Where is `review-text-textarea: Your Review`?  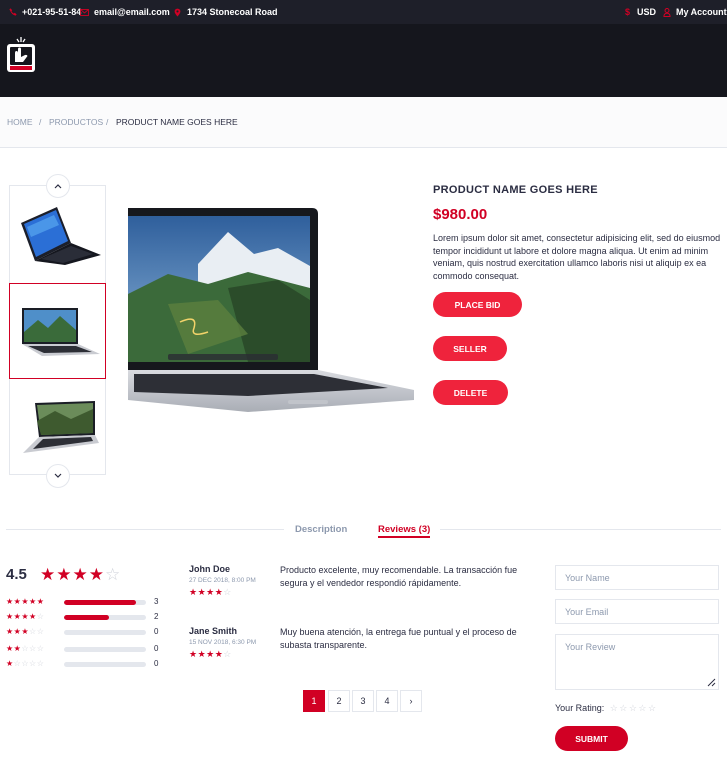 review-text-textarea: Your Review is located at coordinates (637, 662).